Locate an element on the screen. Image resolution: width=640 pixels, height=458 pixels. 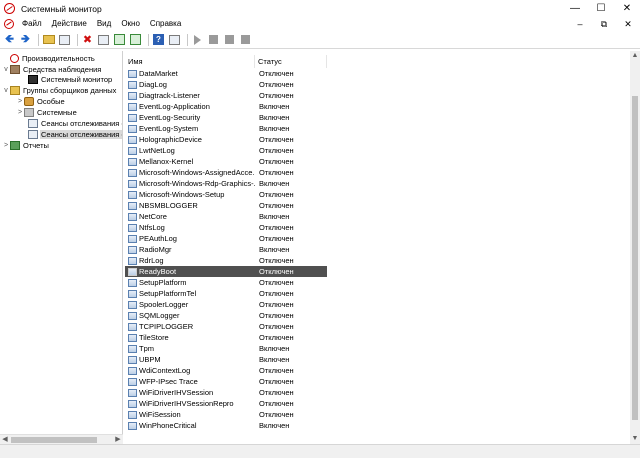
column-header-name: Имя is located at coordinates (190, 61).